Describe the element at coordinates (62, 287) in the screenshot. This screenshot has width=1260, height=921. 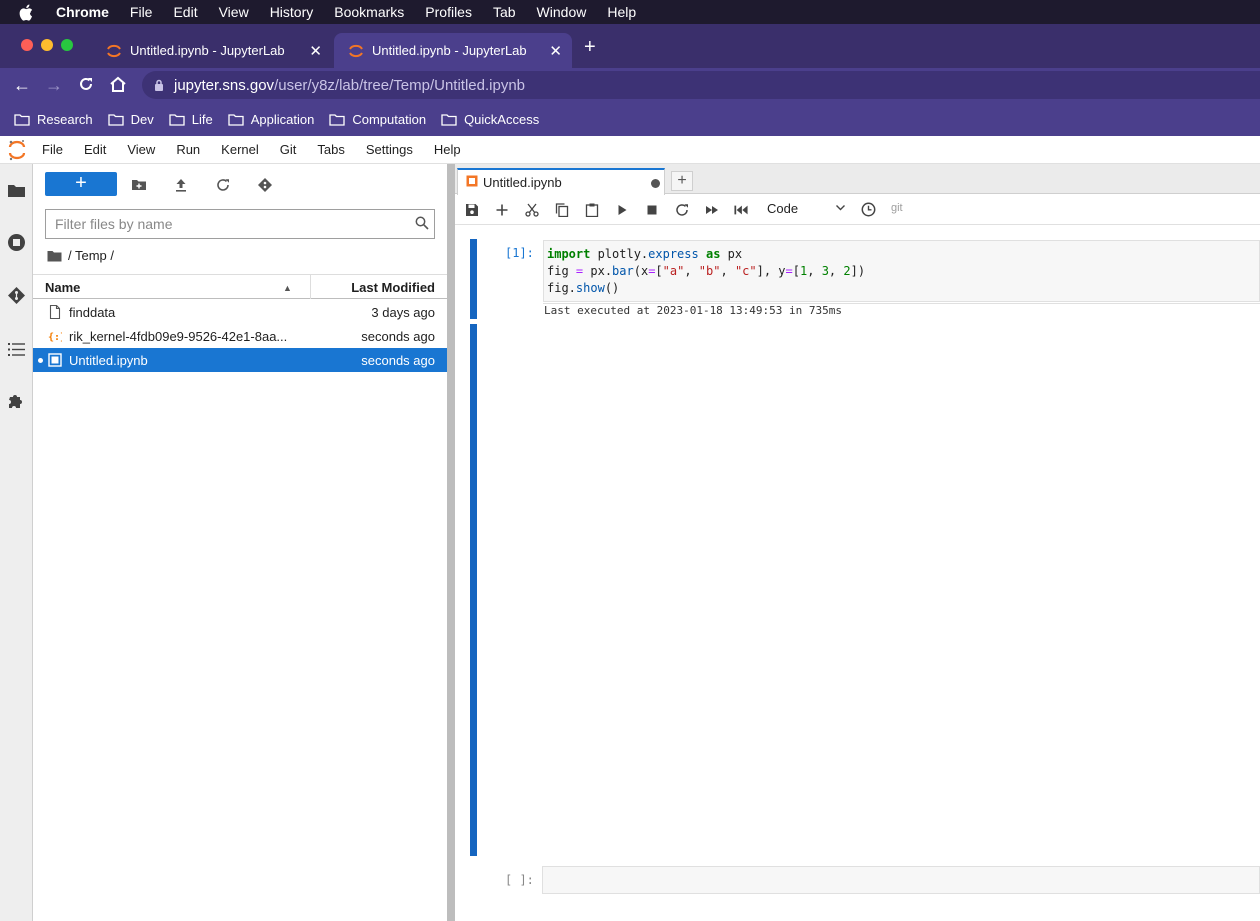
I see `column-header-name: Name` at that location.